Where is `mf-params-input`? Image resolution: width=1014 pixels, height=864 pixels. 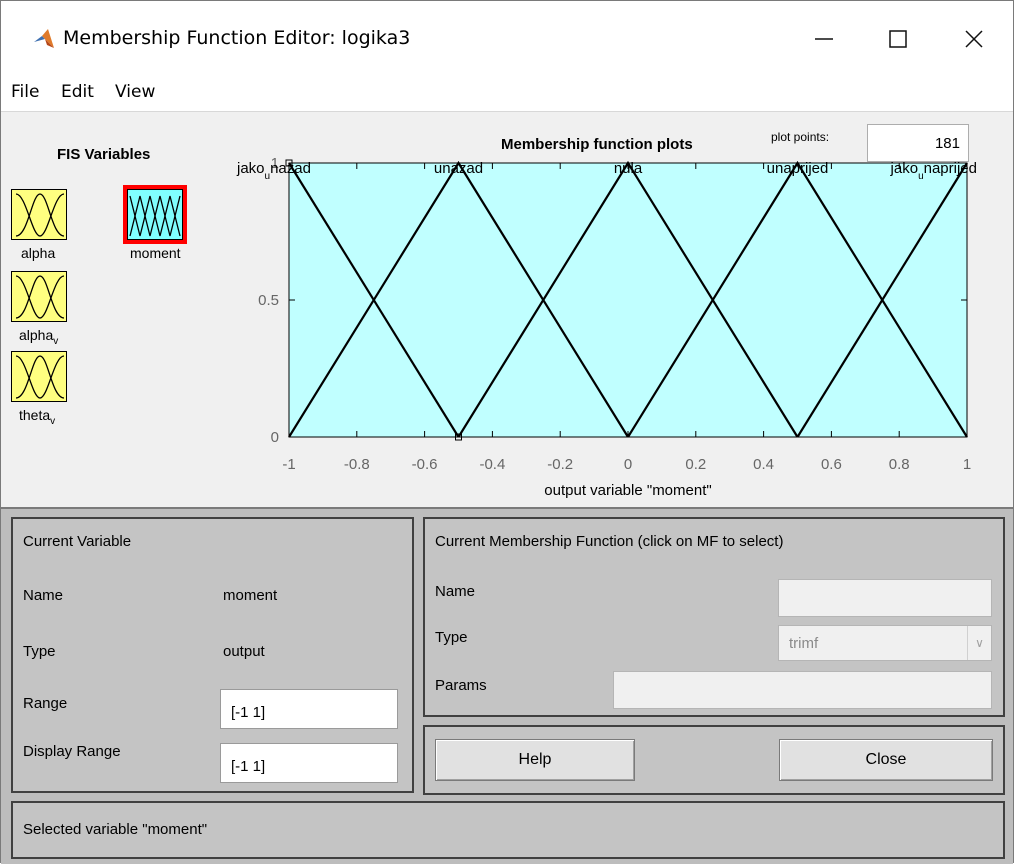
mf-params-input is located at coordinates (802, 690).